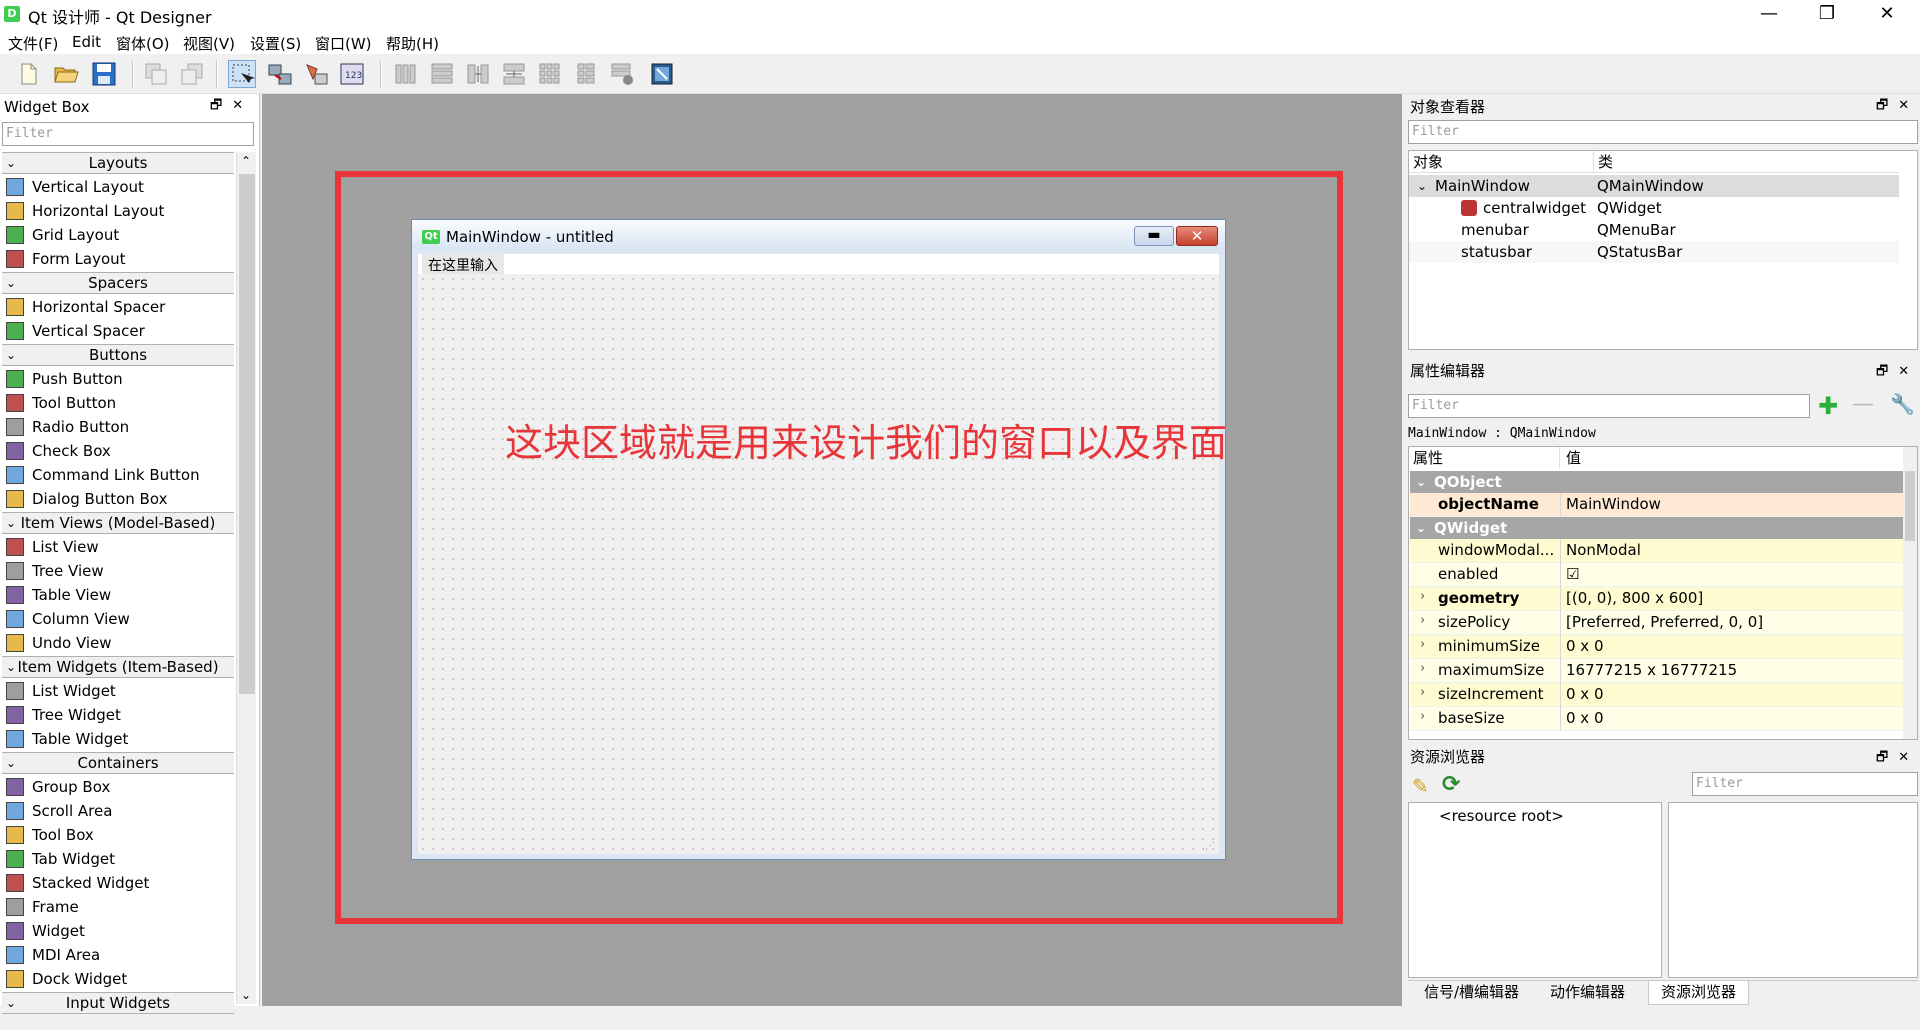 The height and width of the screenshot is (1030, 1920). I want to click on resize-grip-icon: ⋰, so click(1210, 846).